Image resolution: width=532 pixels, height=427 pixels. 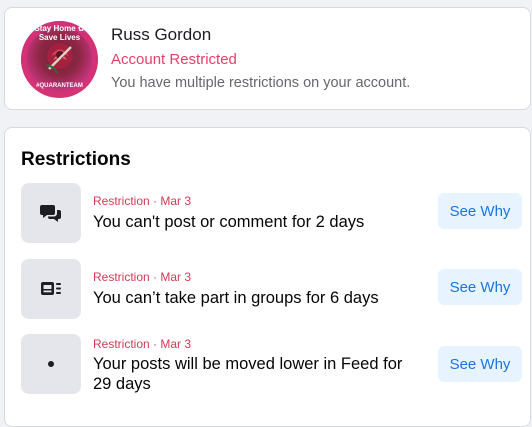 I want to click on avatar: Stay Home ✿ Save Lives #QUARANTEAM, so click(x=59, y=59).